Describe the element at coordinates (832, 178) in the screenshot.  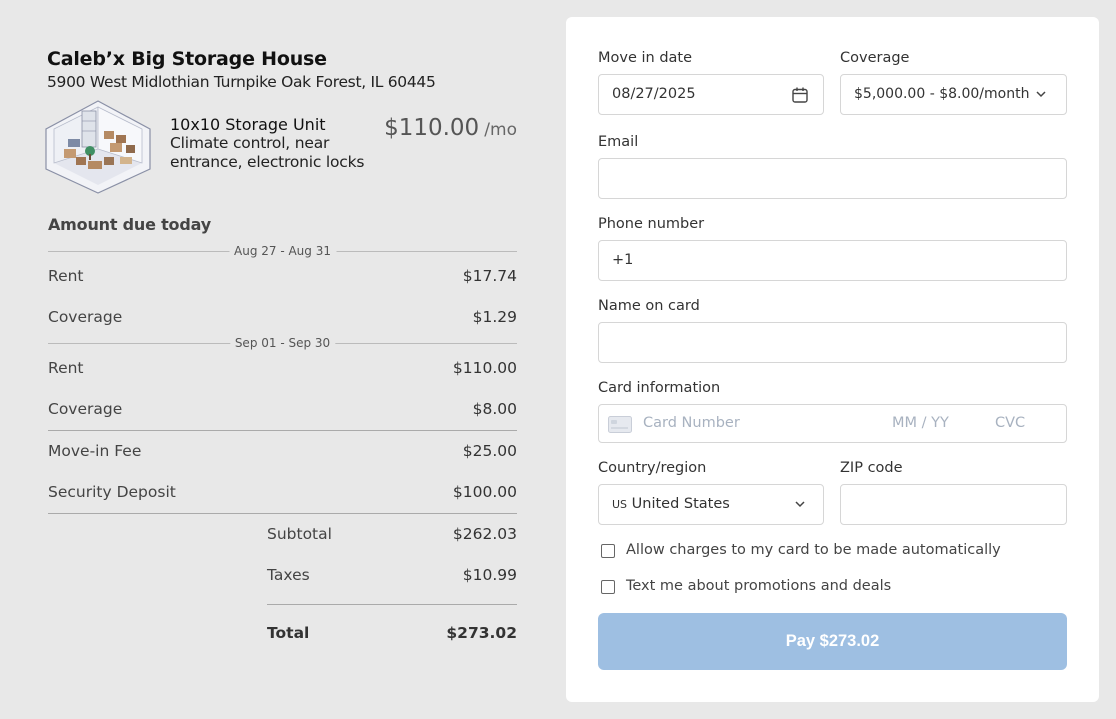
I see `email-input` at that location.